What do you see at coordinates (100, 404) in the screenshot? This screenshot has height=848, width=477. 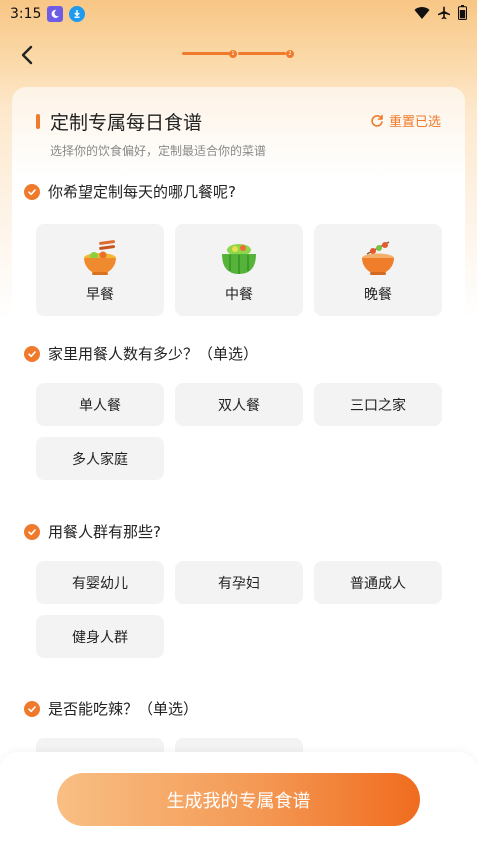 I see `option-single: 单人餐` at bounding box center [100, 404].